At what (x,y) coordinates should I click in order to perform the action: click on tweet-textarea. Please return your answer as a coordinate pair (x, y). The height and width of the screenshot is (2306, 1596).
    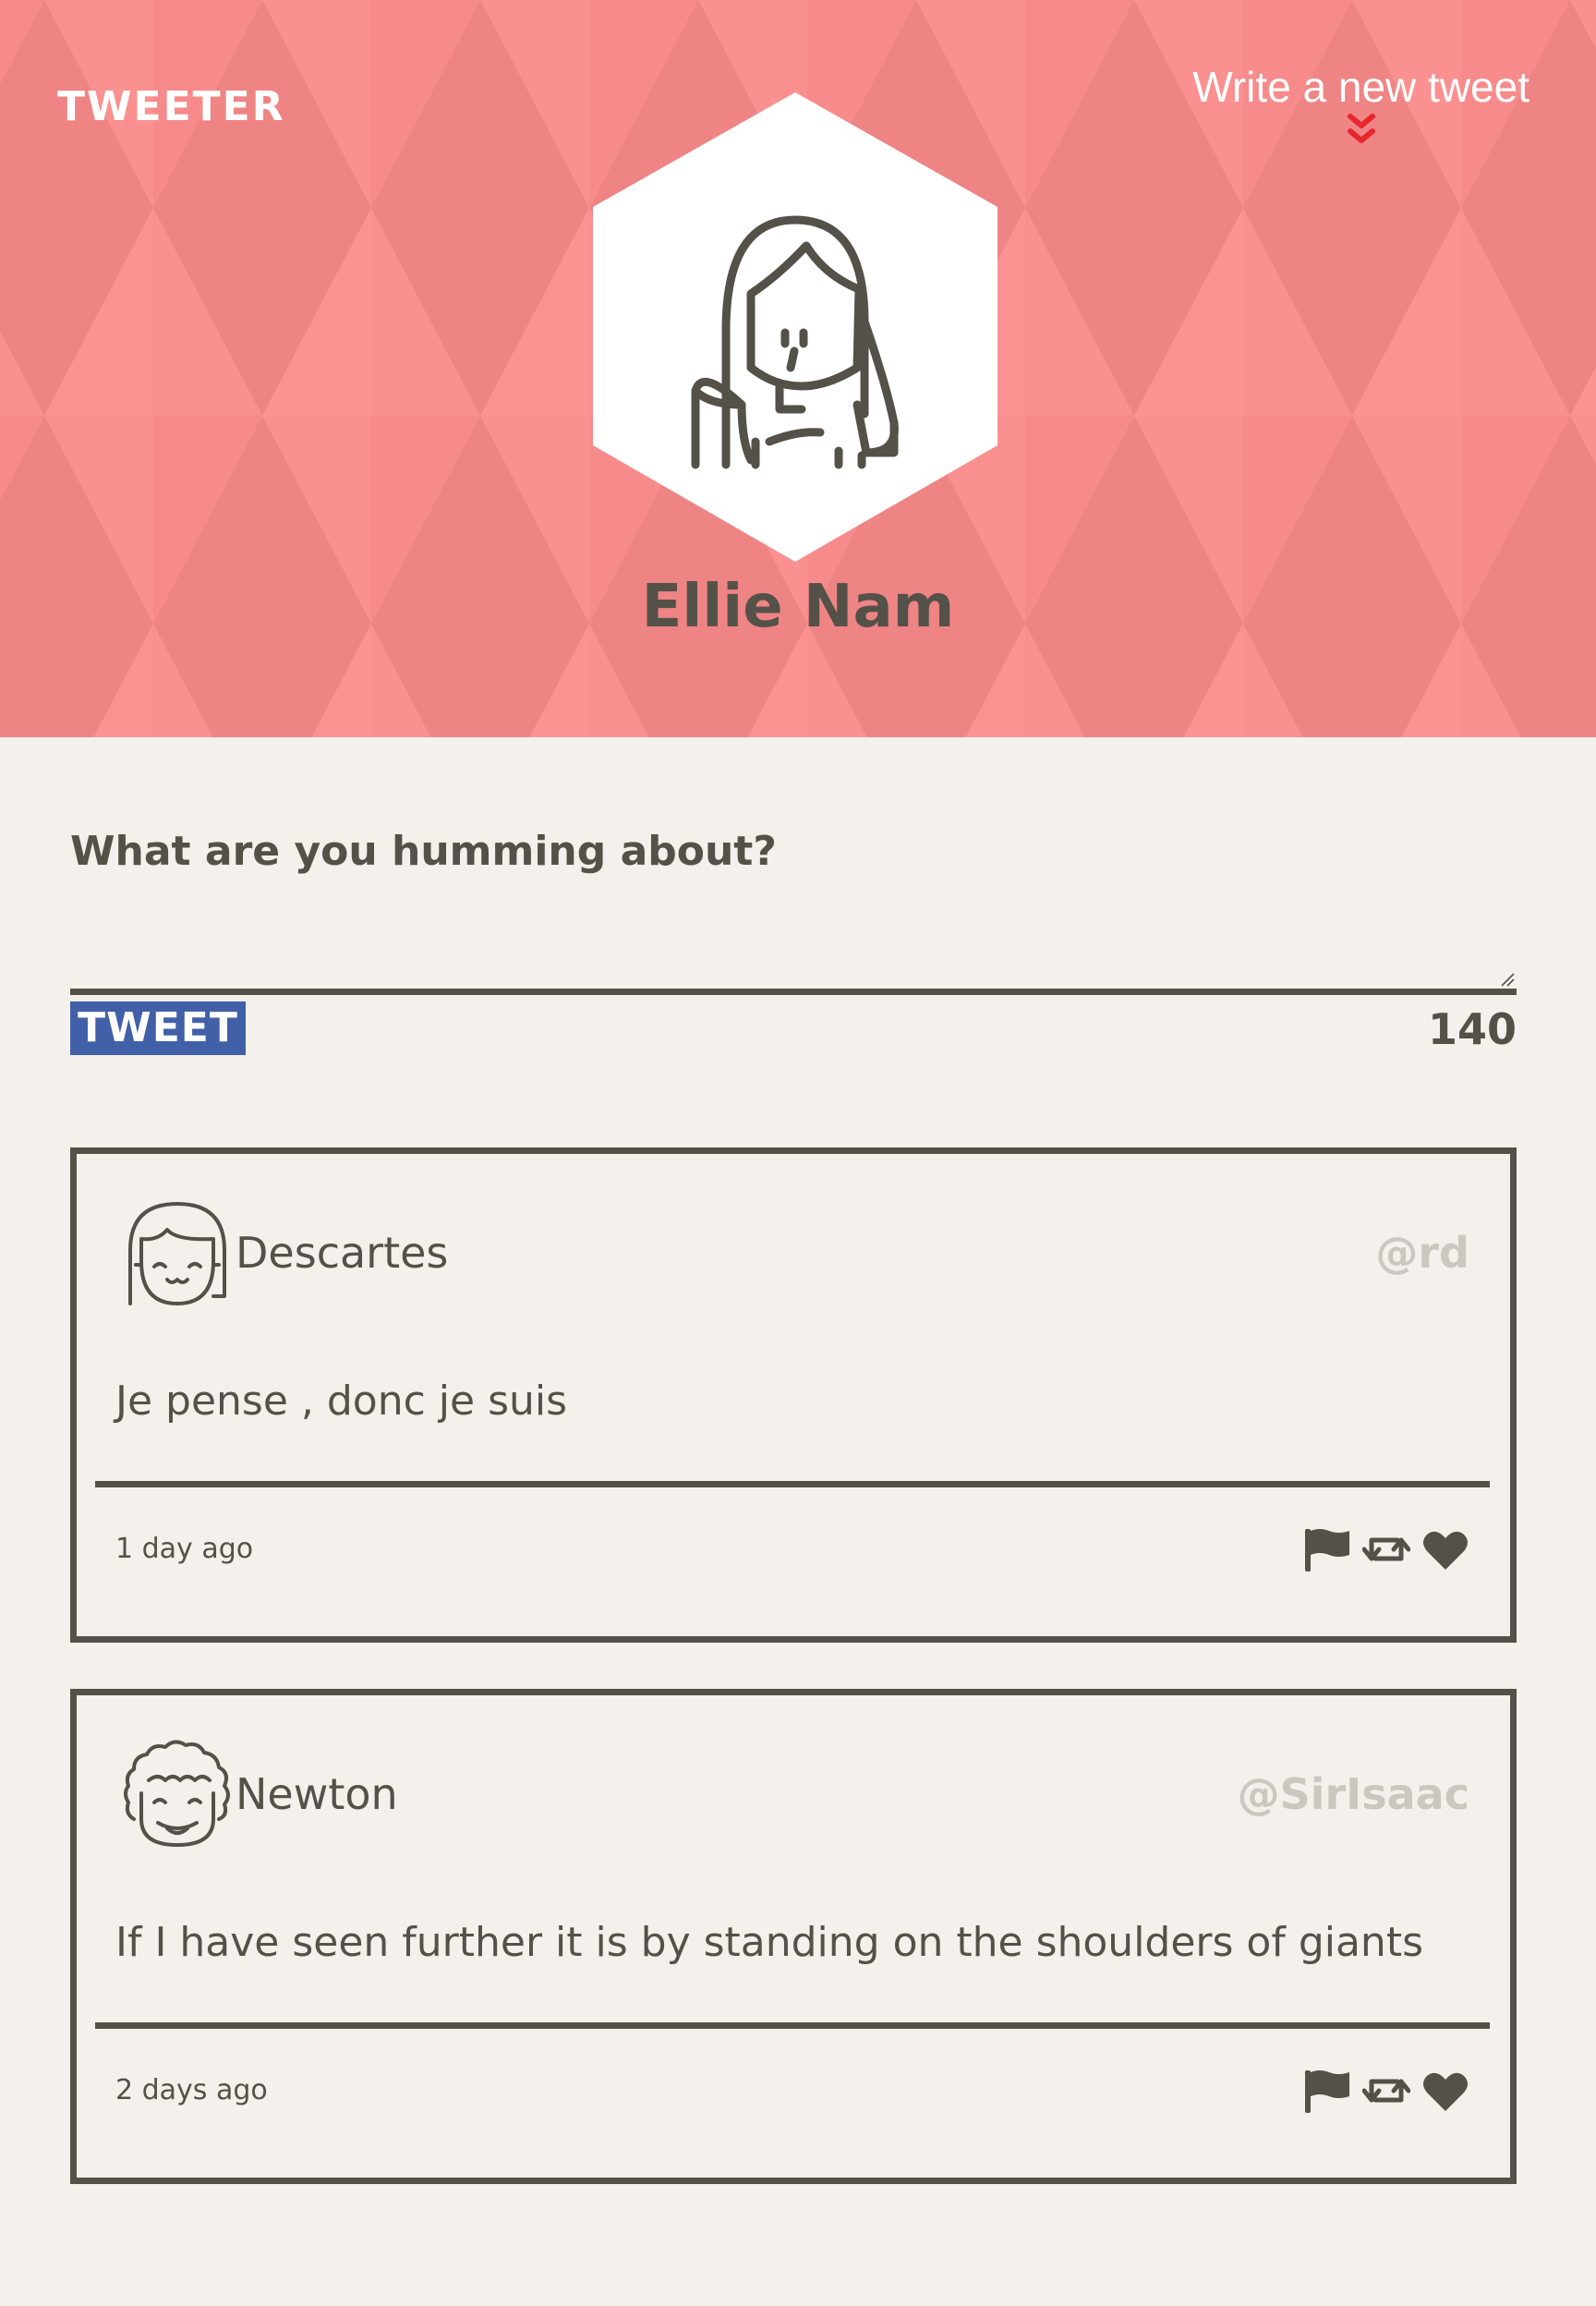
    Looking at the image, I should click on (793, 945).